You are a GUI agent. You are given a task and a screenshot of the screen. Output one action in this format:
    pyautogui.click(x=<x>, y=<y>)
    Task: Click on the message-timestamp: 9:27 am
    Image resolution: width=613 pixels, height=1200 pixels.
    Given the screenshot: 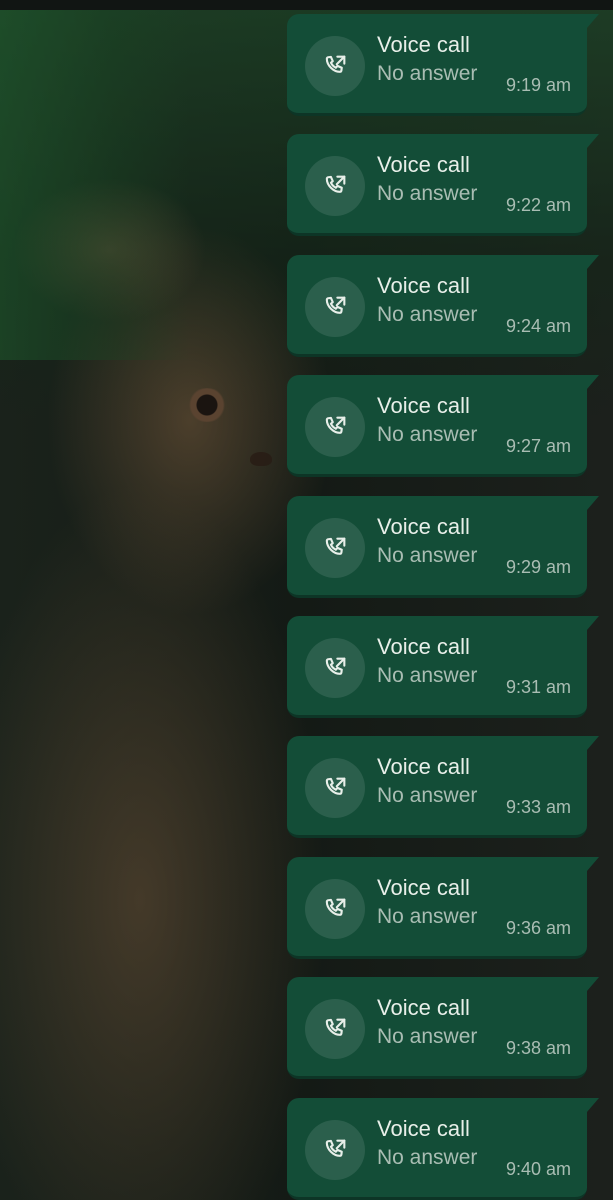 What is the action you would take?
    pyautogui.click(x=538, y=446)
    